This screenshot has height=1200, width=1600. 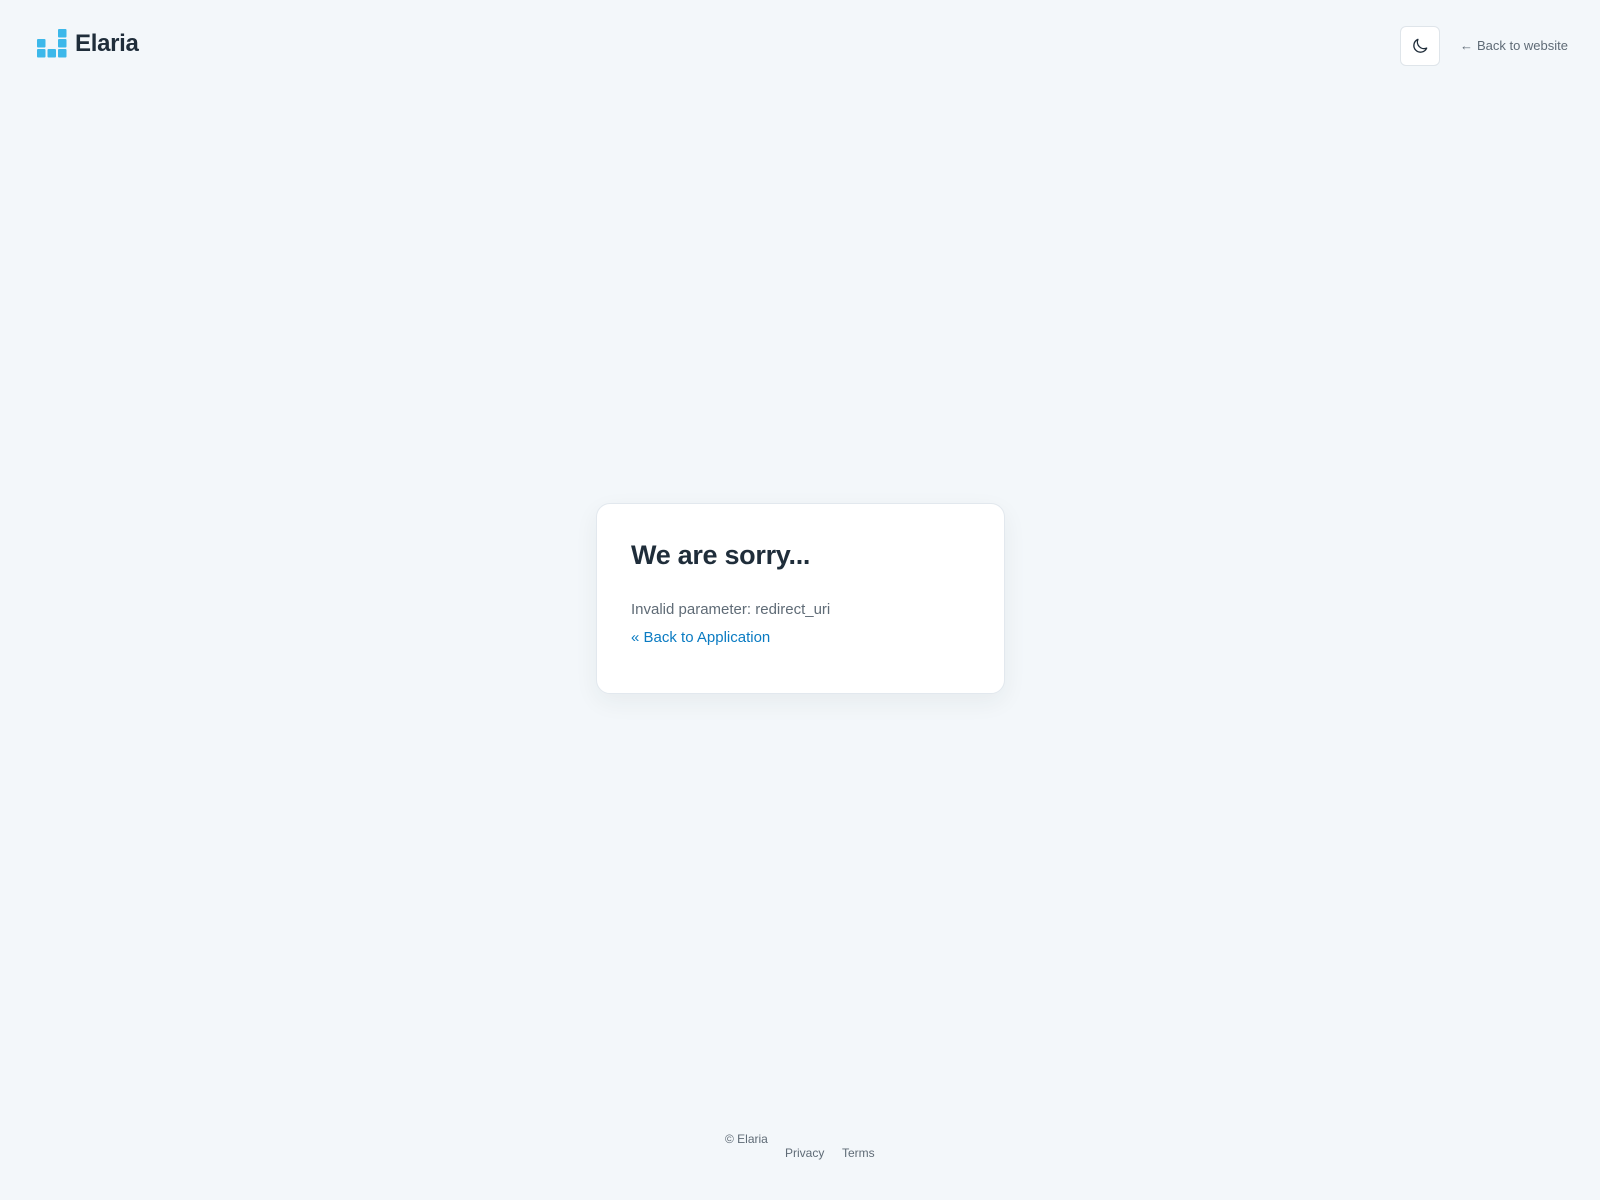 I want to click on moon-icon, so click(x=1420, y=45).